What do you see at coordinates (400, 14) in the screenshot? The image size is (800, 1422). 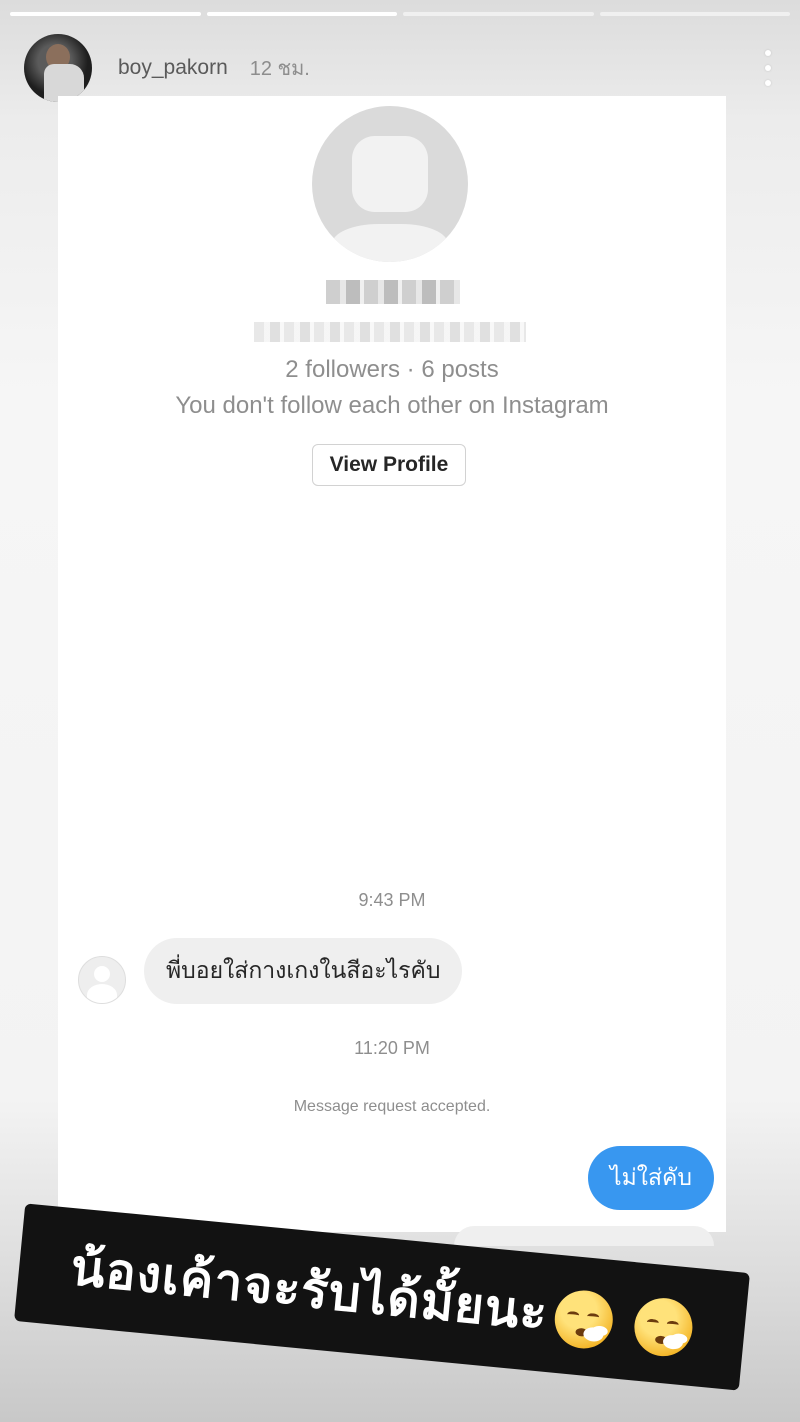 I see `story-progress-bar` at bounding box center [400, 14].